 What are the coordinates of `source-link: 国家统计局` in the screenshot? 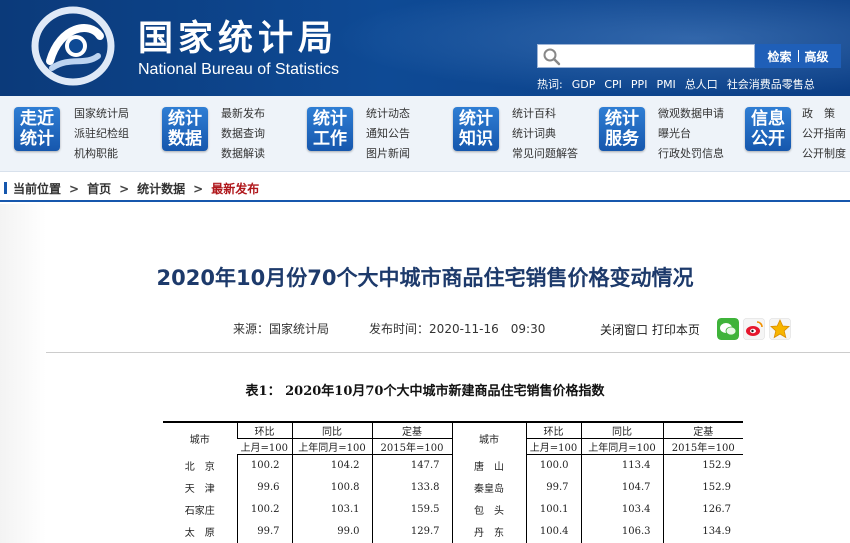 It's located at (299, 329).